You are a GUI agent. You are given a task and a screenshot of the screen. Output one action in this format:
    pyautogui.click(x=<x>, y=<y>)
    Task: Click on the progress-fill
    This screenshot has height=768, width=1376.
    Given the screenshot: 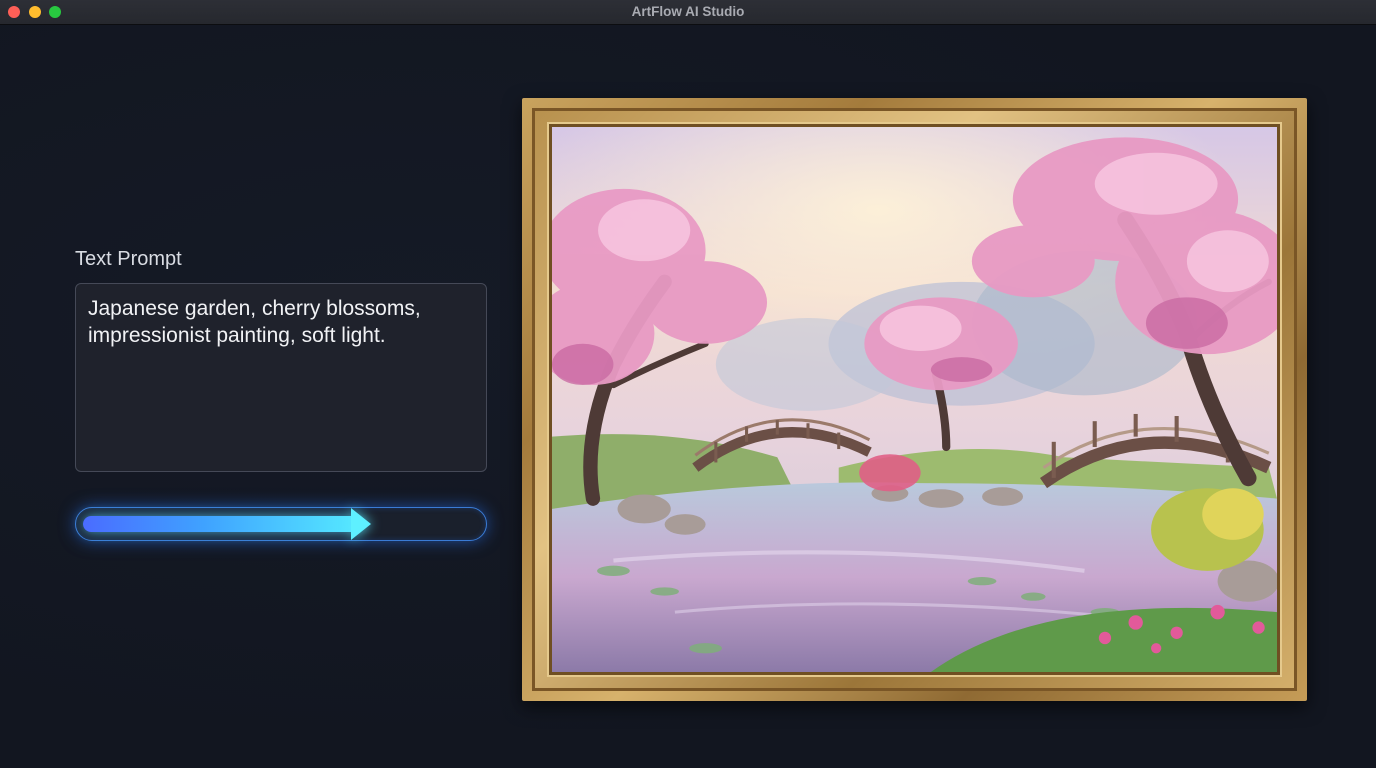 What is the action you would take?
    pyautogui.click(x=217, y=524)
    